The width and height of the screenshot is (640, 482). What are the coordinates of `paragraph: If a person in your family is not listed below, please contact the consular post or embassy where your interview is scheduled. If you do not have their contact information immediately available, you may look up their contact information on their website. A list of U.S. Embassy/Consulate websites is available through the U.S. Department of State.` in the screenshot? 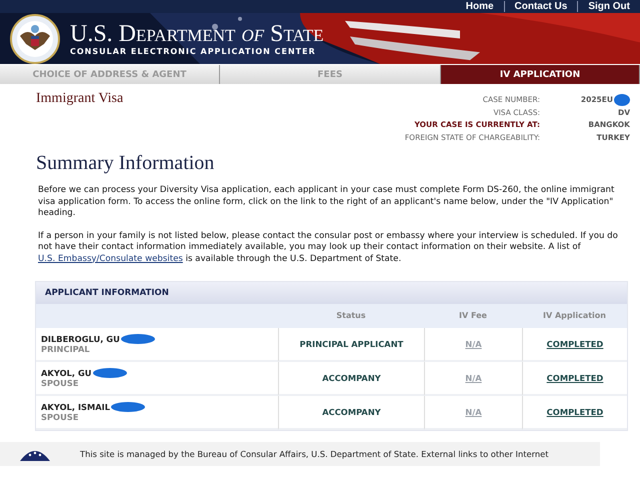 It's located at (328, 247).